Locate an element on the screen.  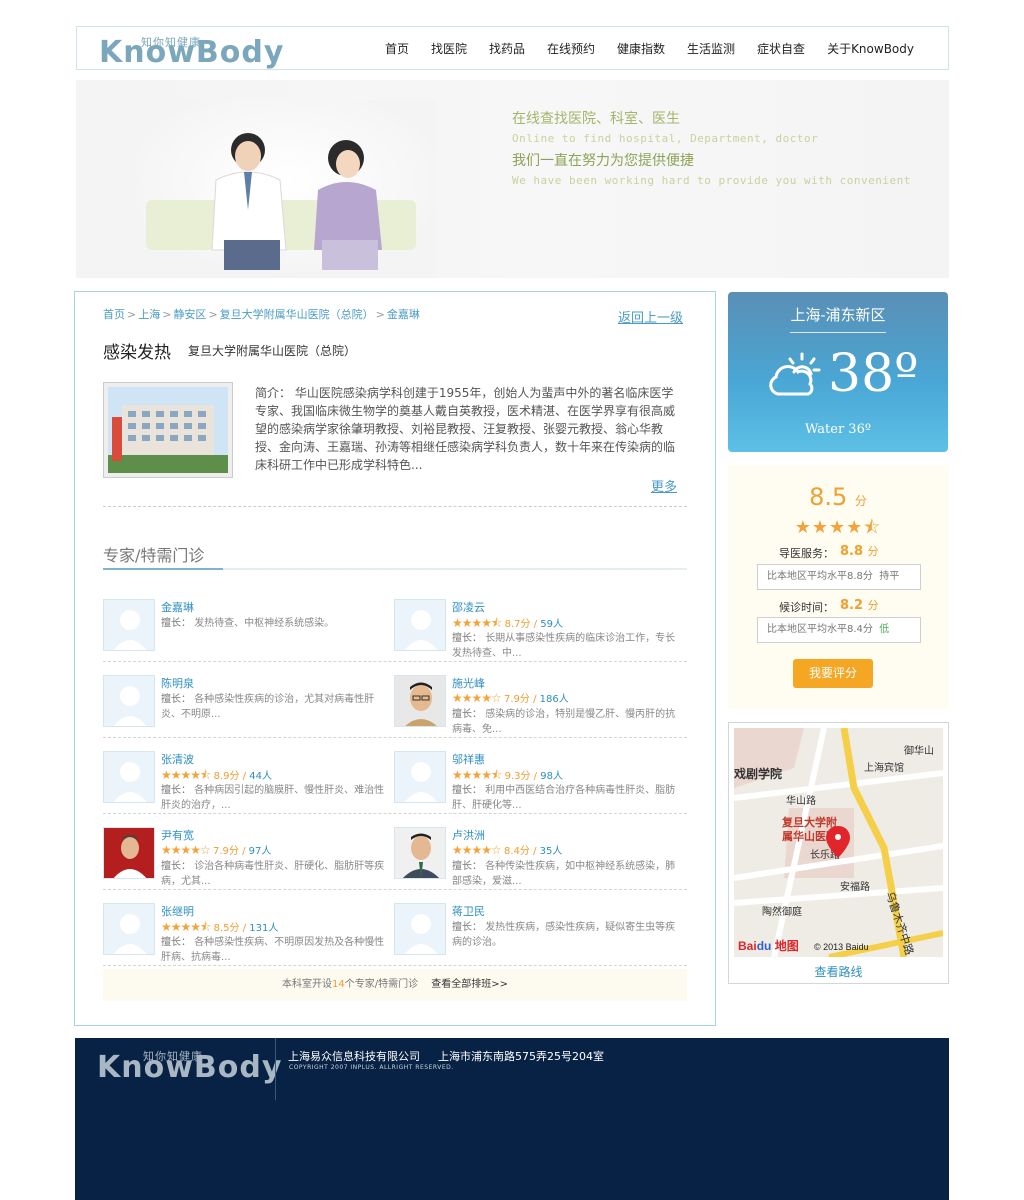
nav-item-5: 生活监测 is located at coordinates (711, 48).